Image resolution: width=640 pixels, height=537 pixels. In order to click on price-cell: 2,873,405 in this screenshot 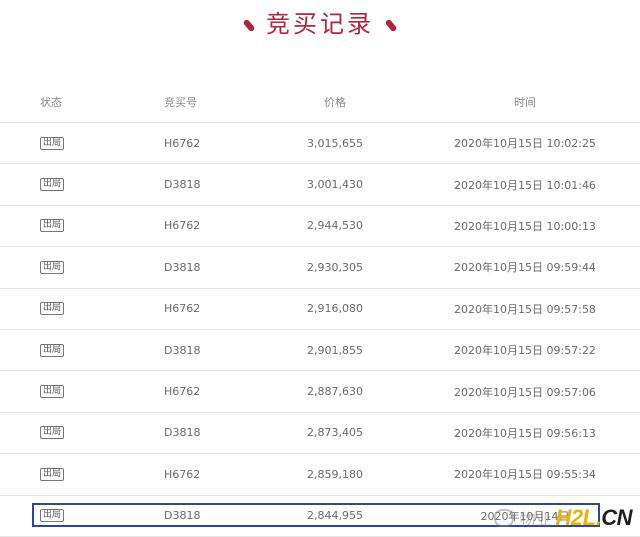, I will do `click(335, 433)`.